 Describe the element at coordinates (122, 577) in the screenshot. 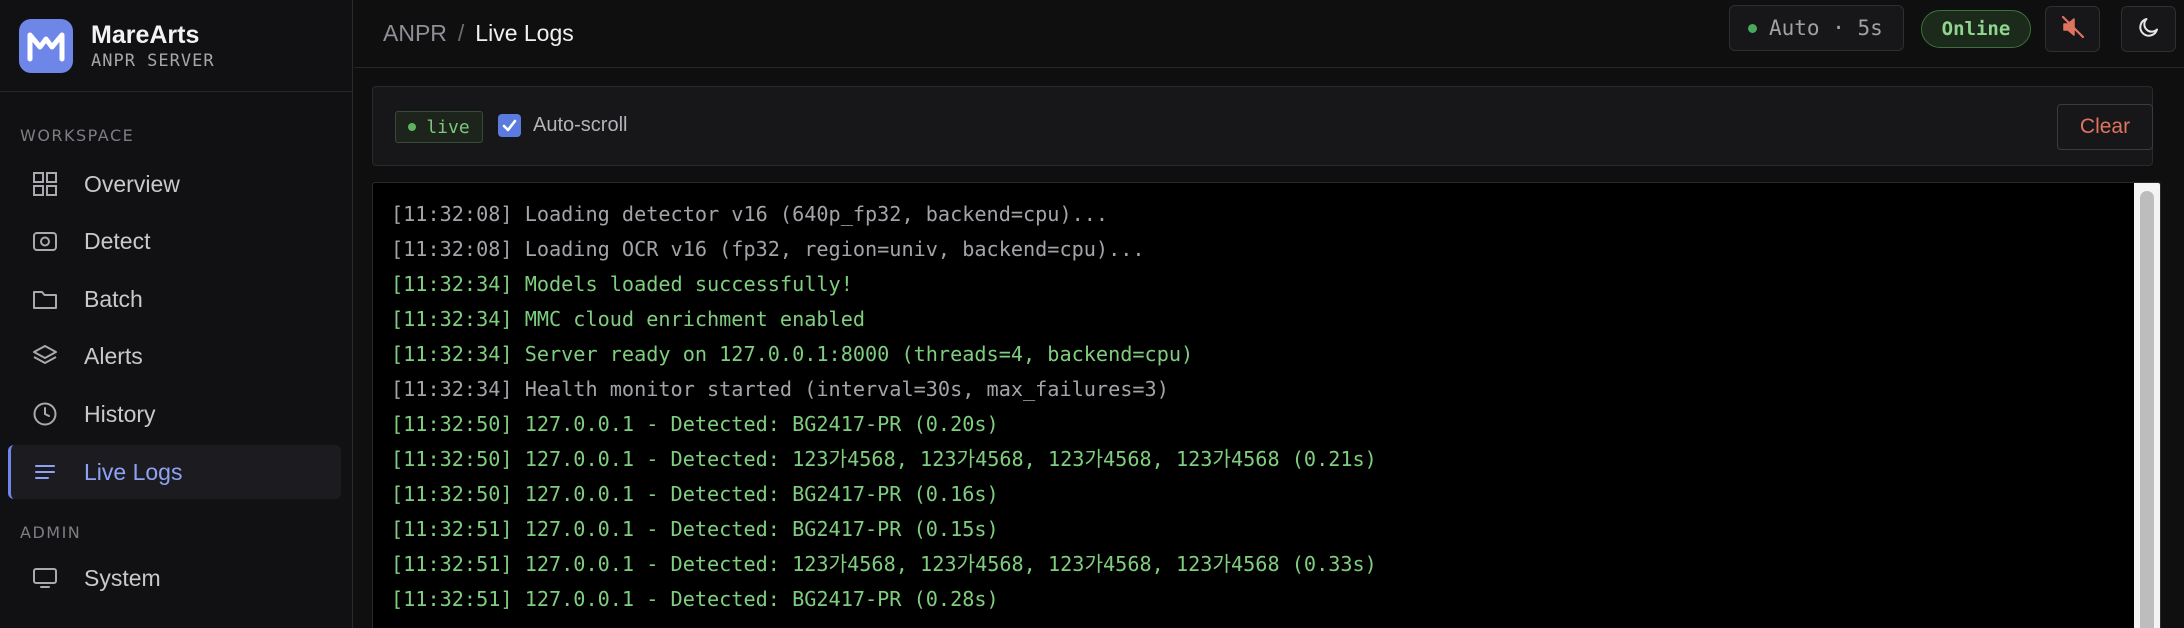

I see `sidebar-item-label: System` at that location.